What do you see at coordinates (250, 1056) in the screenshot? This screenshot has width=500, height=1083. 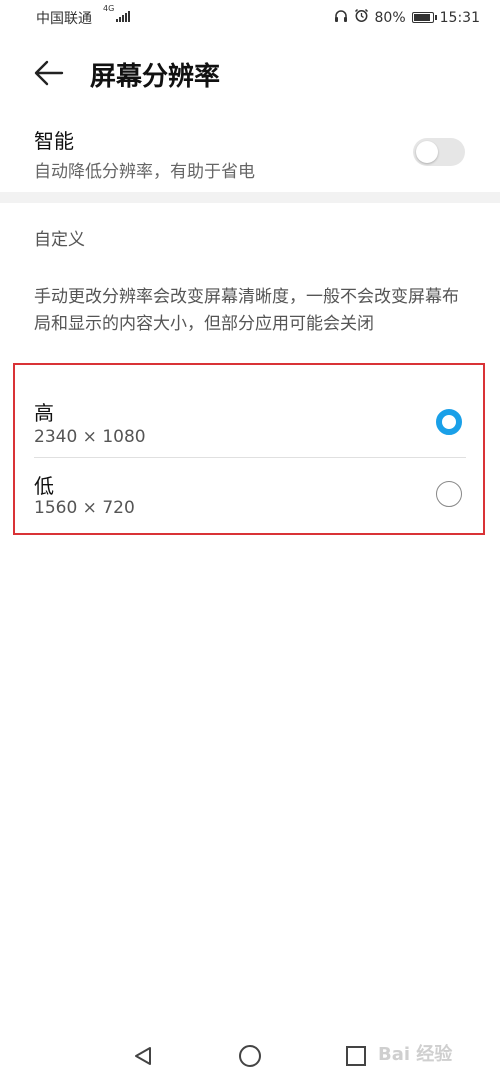 I see `nav-home-button` at bounding box center [250, 1056].